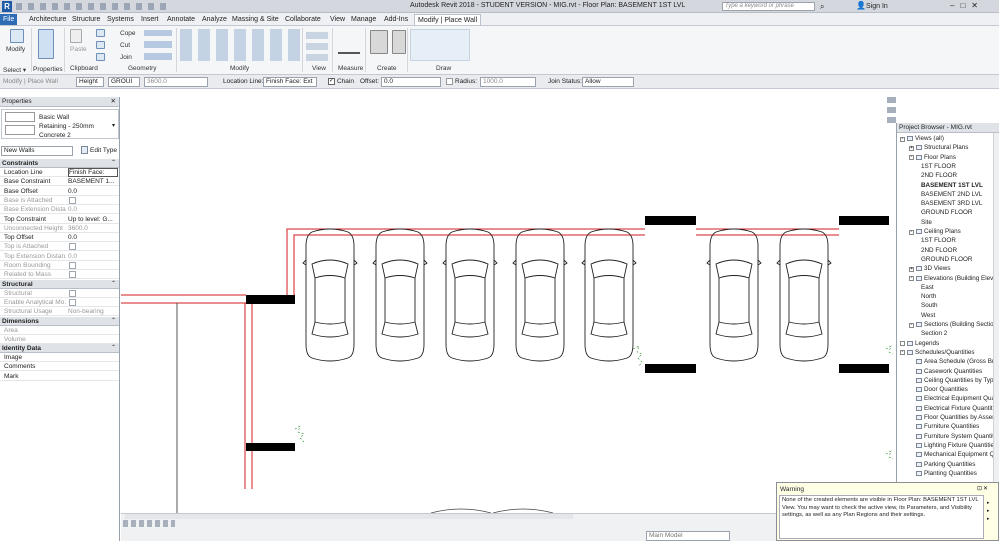  What do you see at coordinates (940, 158) in the screenshot?
I see `browser-node: Floor Plans` at bounding box center [940, 158].